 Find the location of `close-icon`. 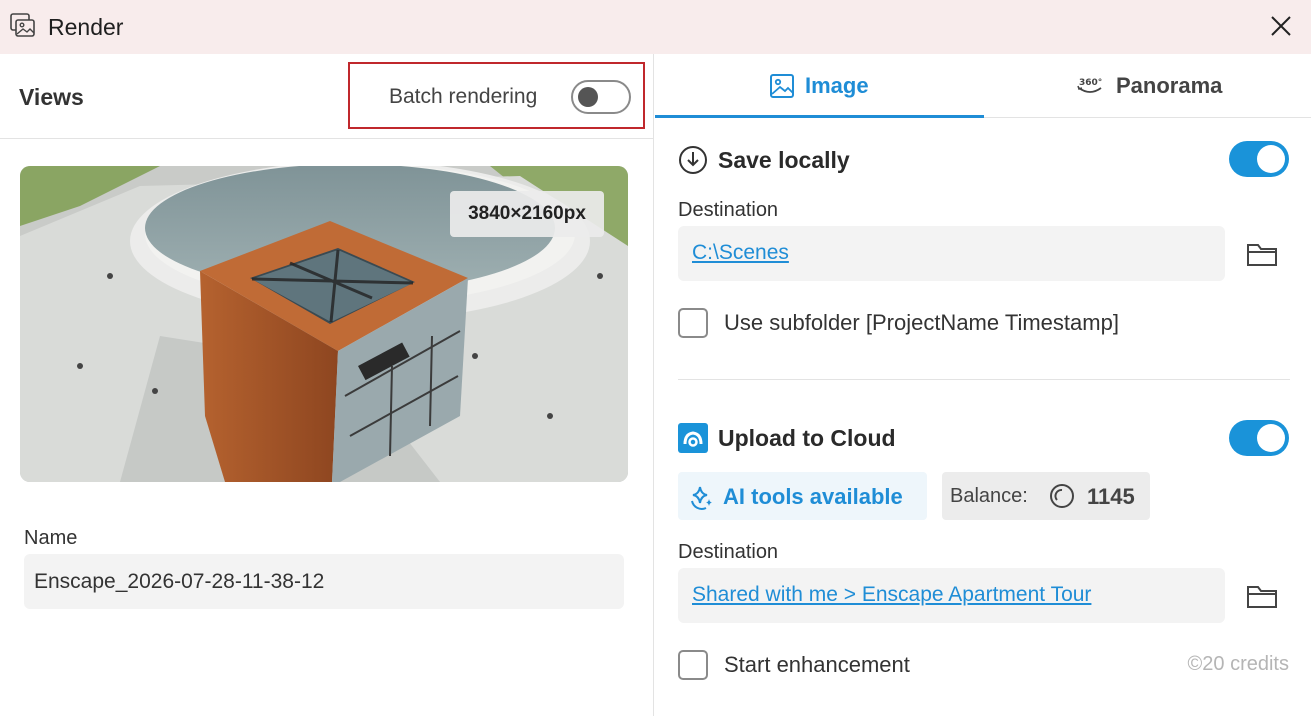

close-icon is located at coordinates (1281, 26).